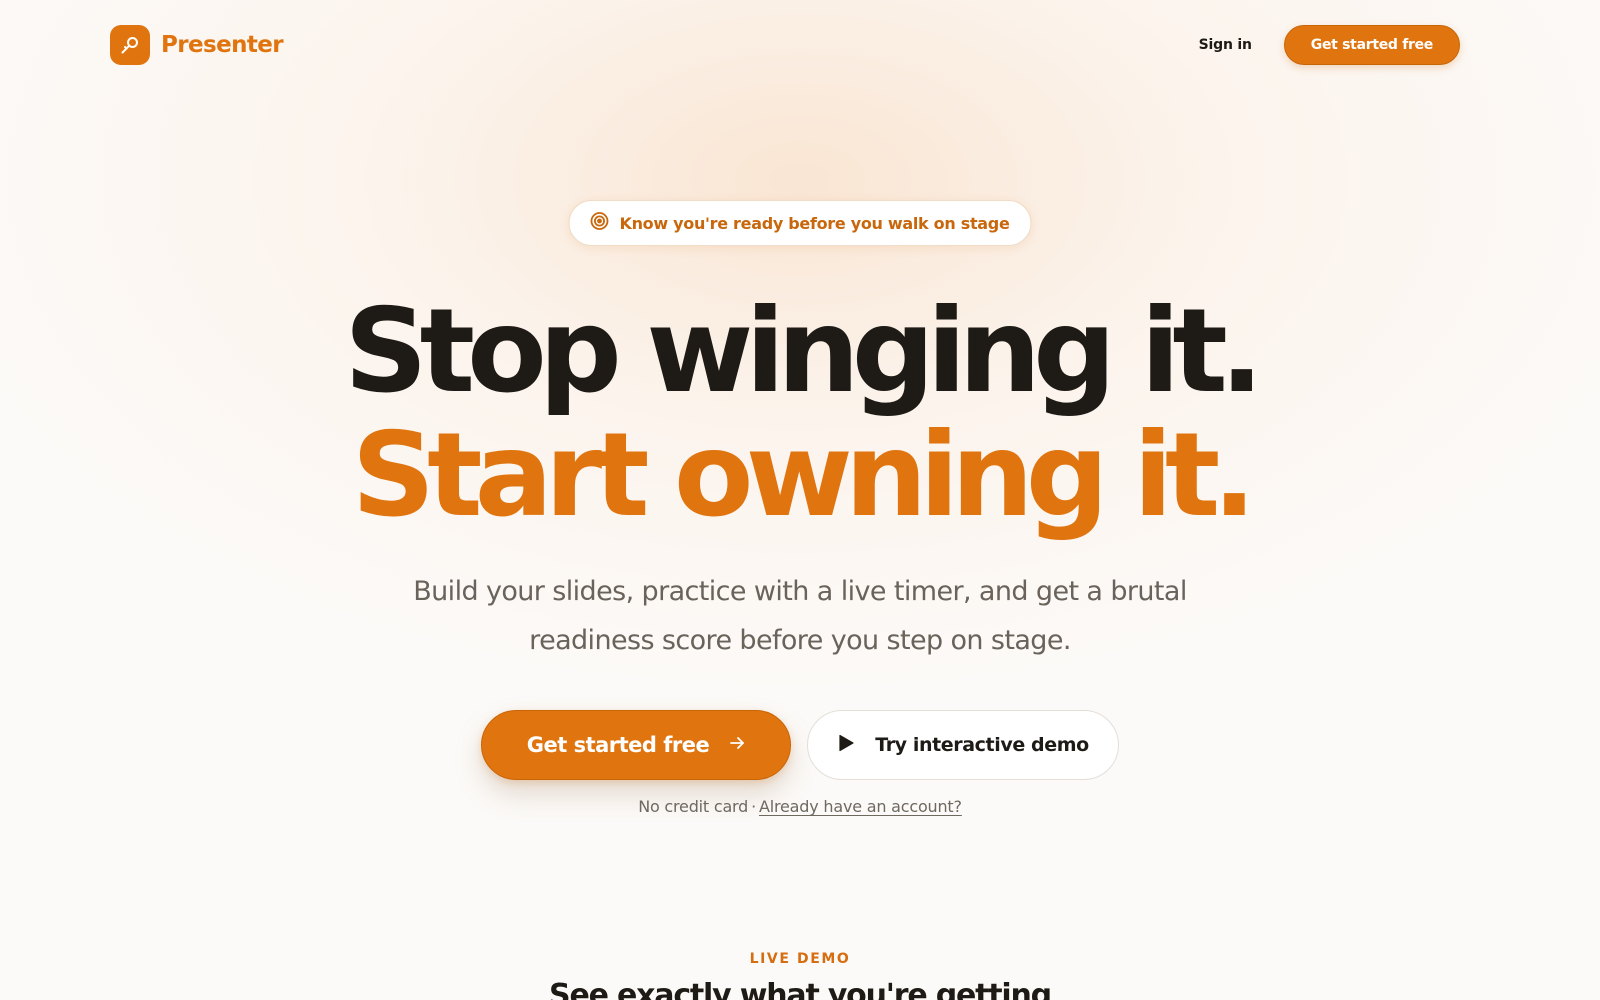 The height and width of the screenshot is (1000, 1600). I want to click on sign-in-link: Sign in, so click(1225, 45).